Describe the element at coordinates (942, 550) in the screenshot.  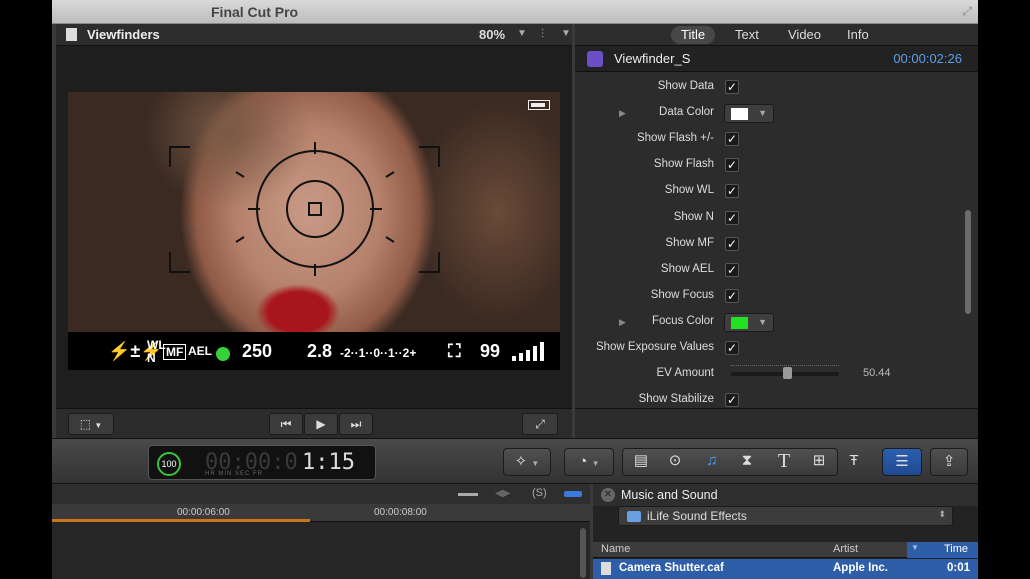
I see `column-time: ▼ Time` at that location.